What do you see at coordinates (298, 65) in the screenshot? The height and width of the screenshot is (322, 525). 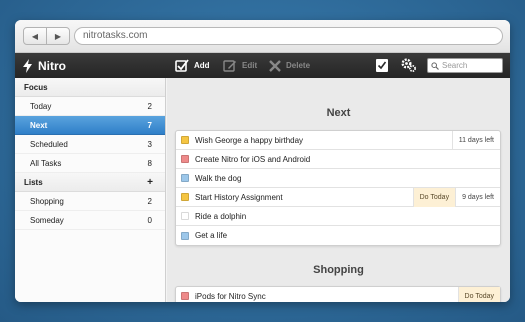 I see `delete-label: Delete` at bounding box center [298, 65].